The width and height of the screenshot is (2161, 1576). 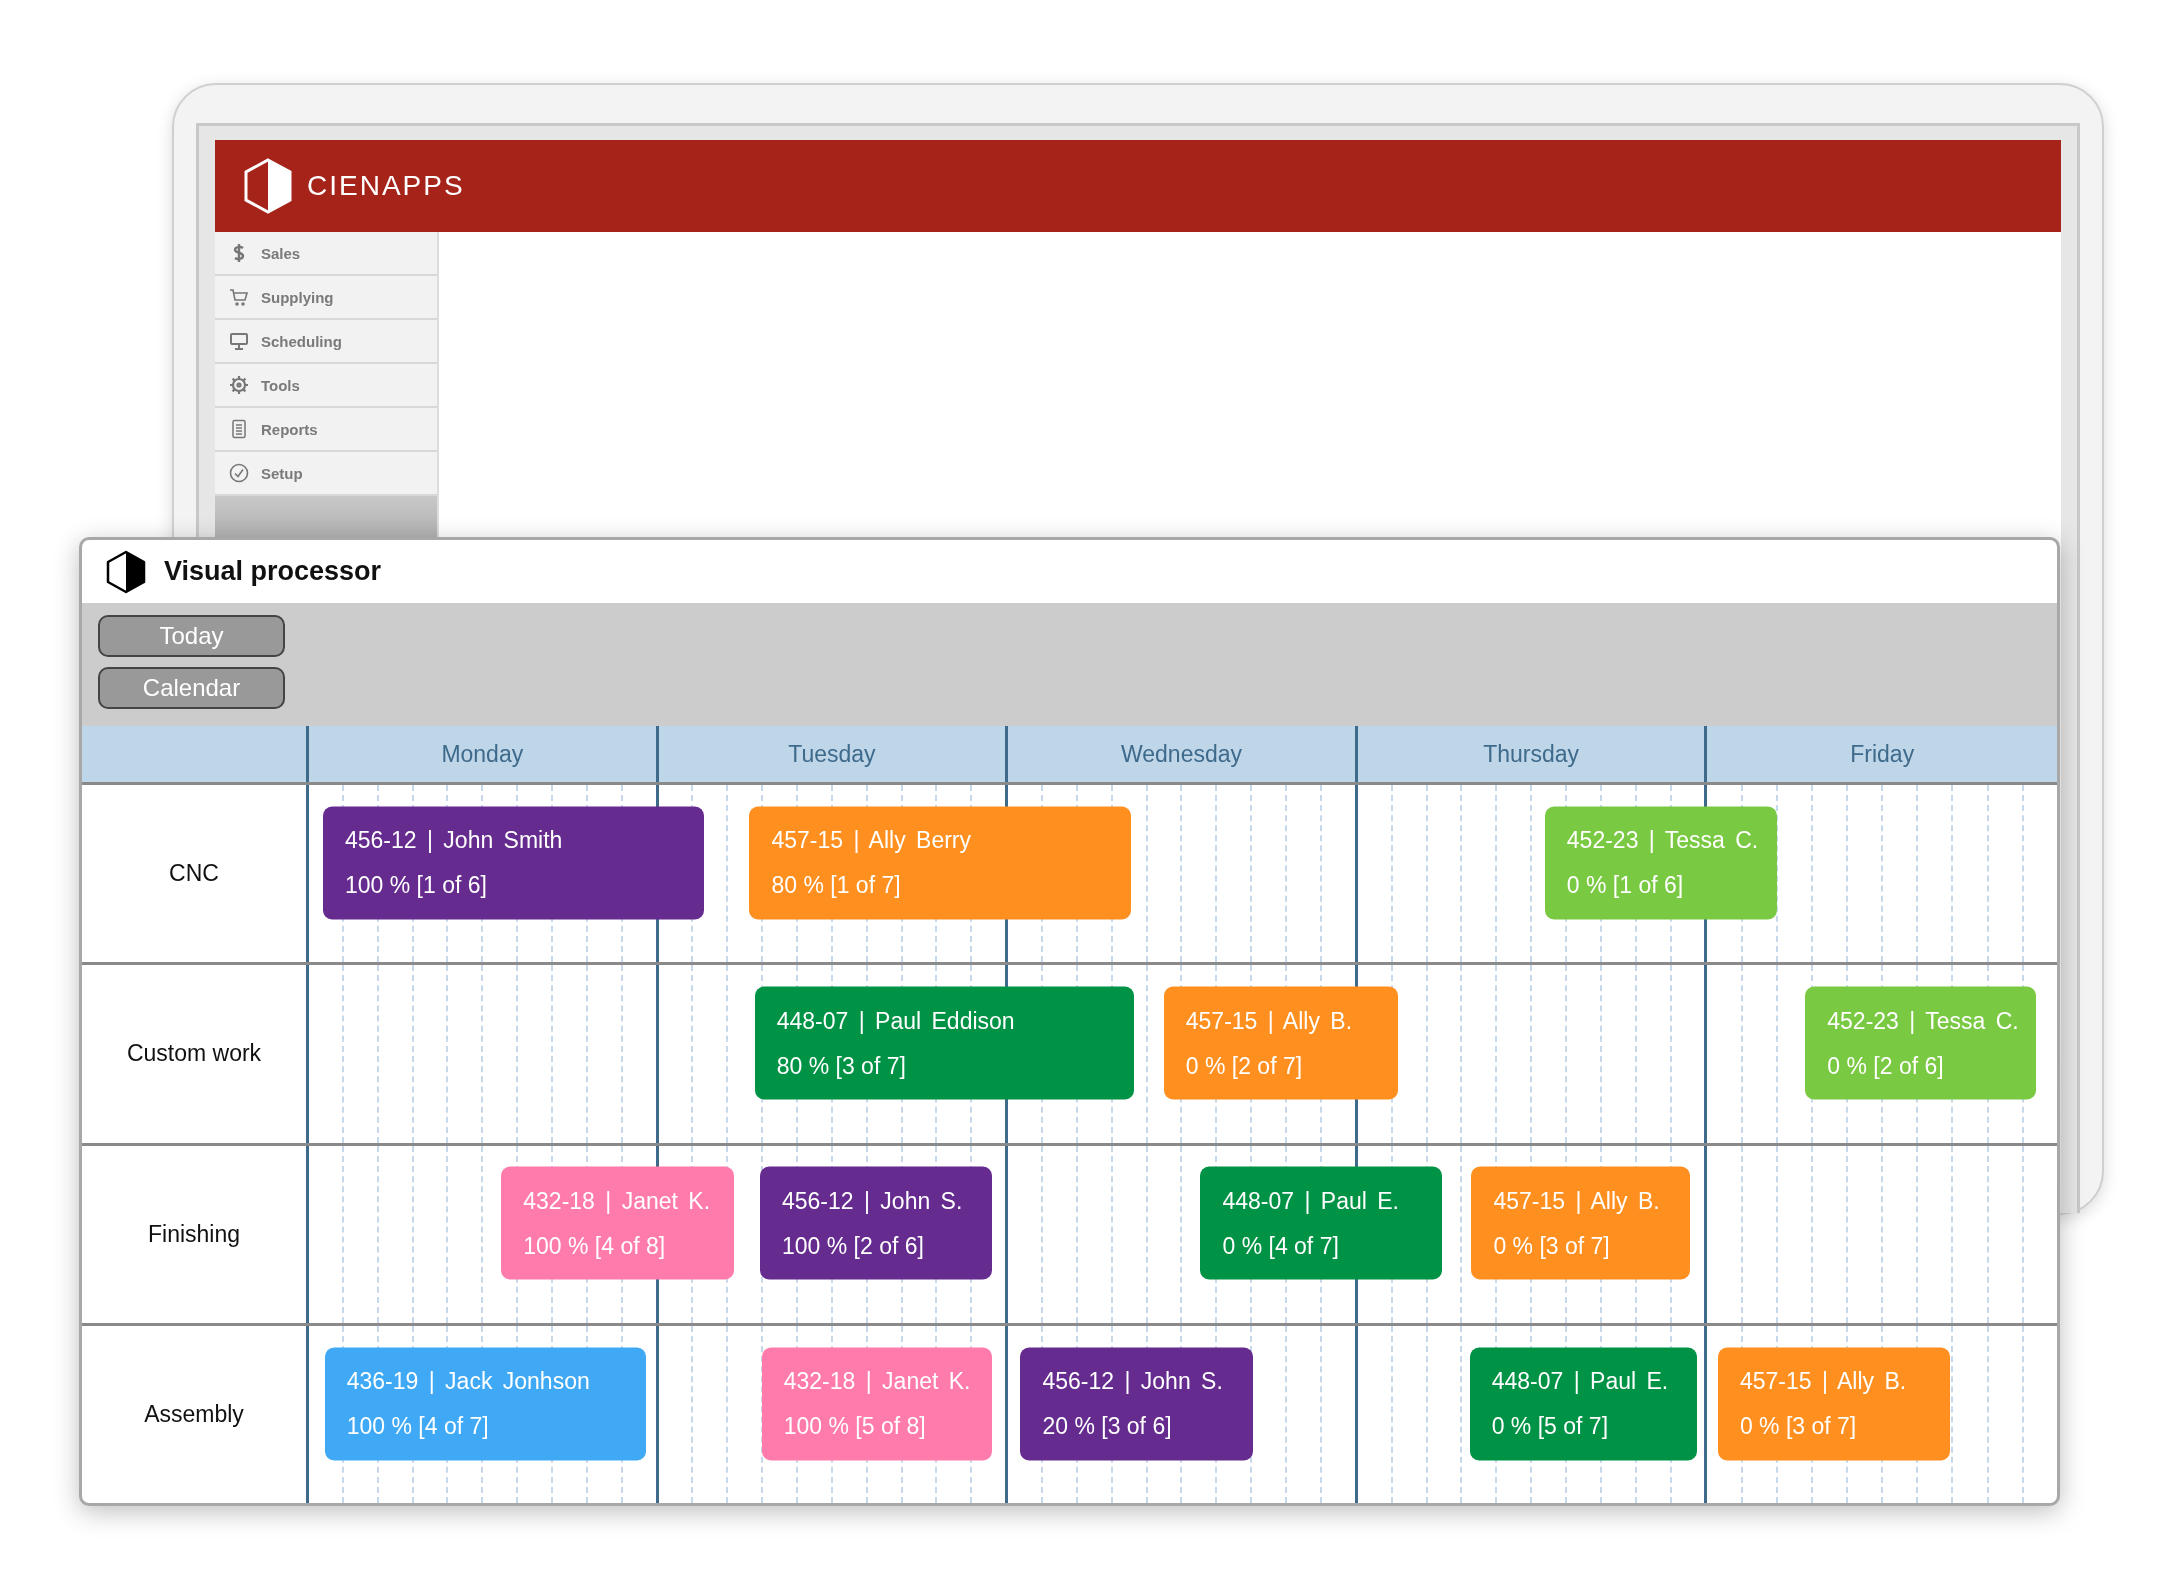 I want to click on task-bar: 448-07 | Paul E. 0 % [4 of 7], so click(x=1321, y=1223).